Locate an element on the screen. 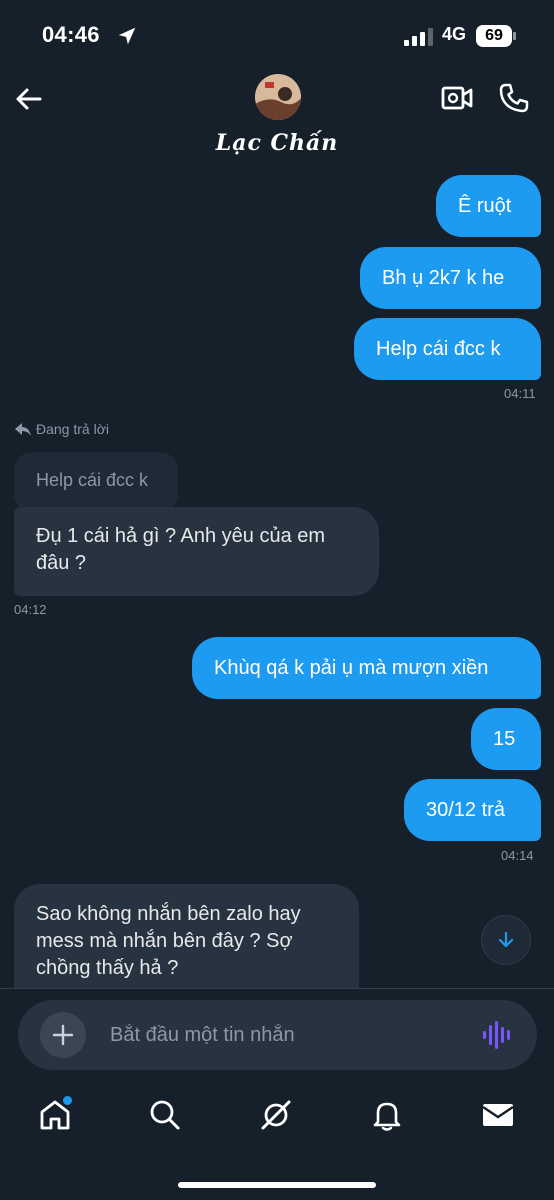  bell-icon is located at coordinates (387, 1115).